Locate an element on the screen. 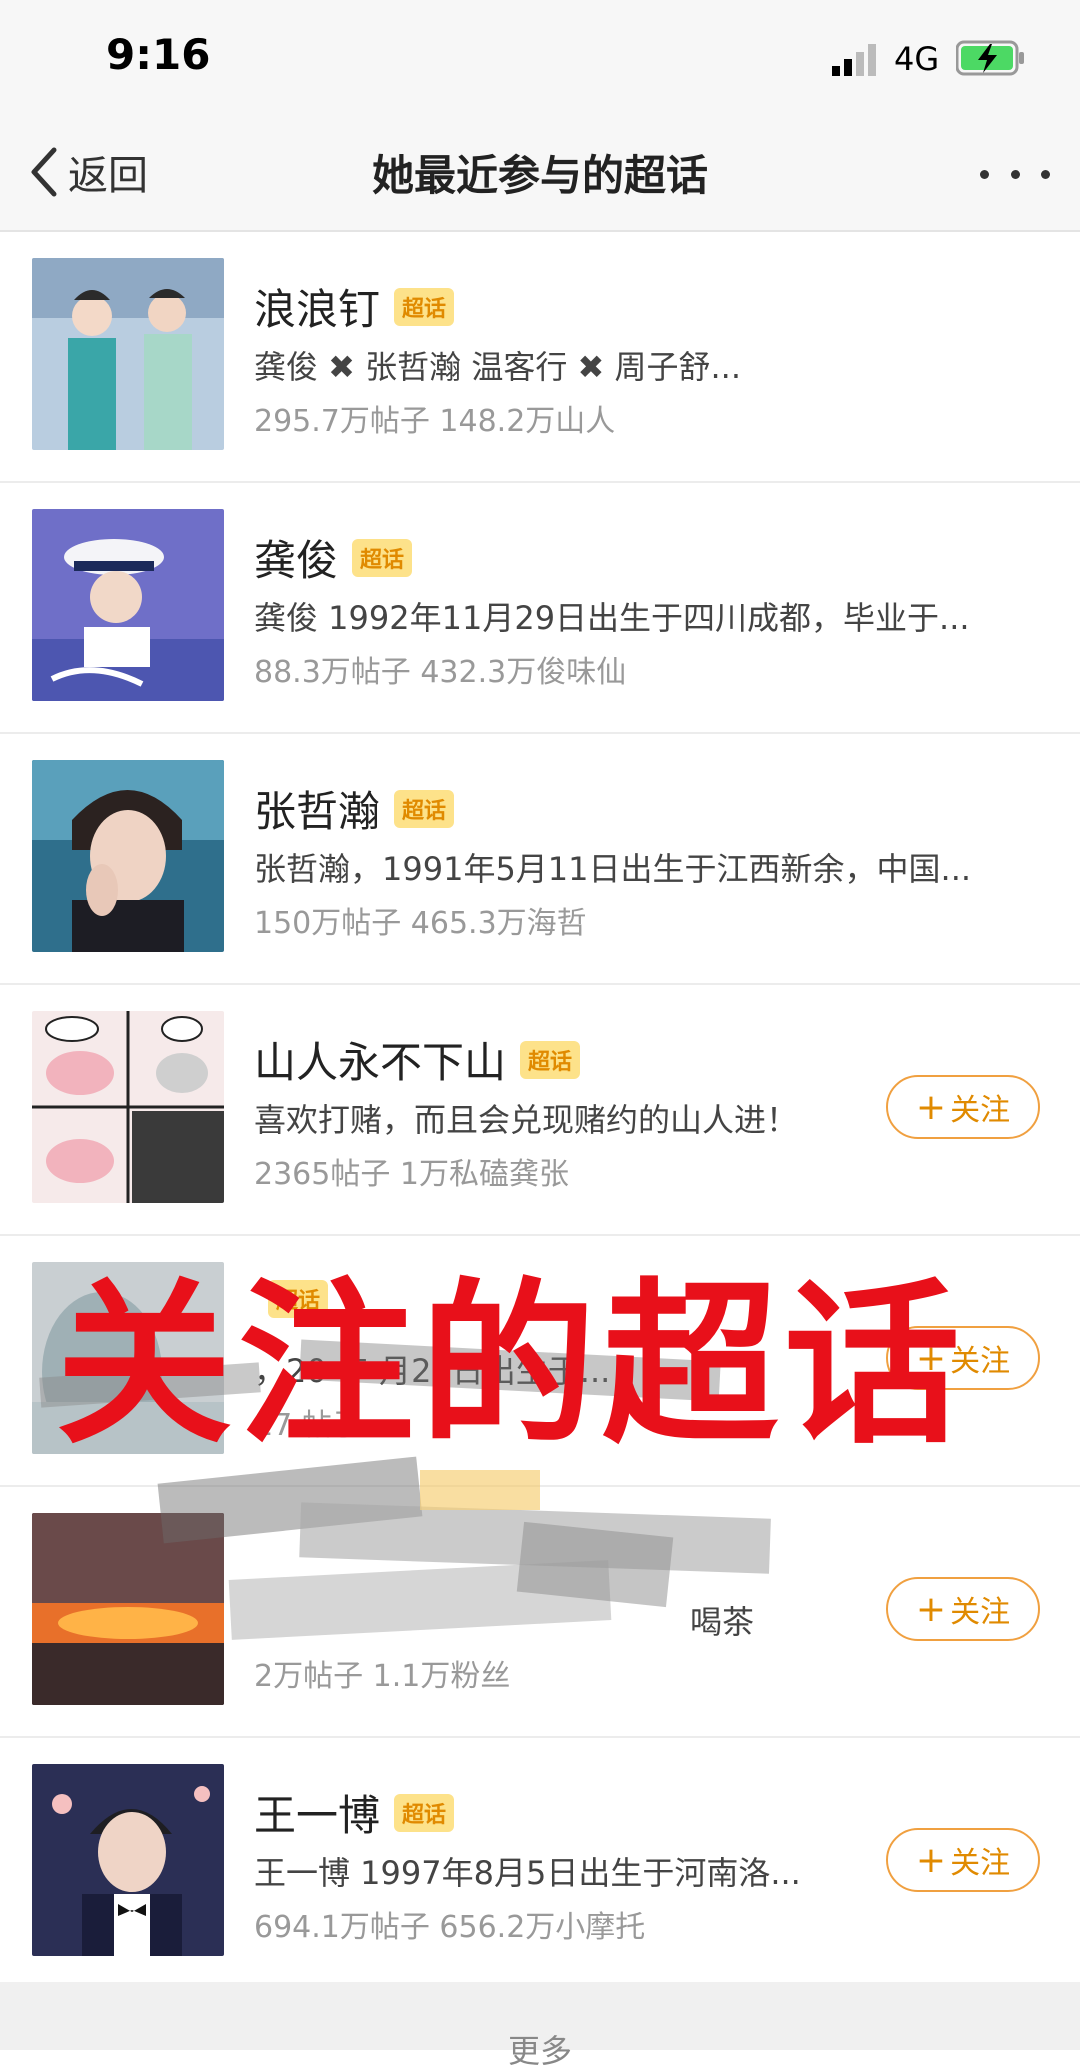 Image resolution: width=1080 pixels, height=2072 pixels. status-time: 9:16 is located at coordinates (158, 54).